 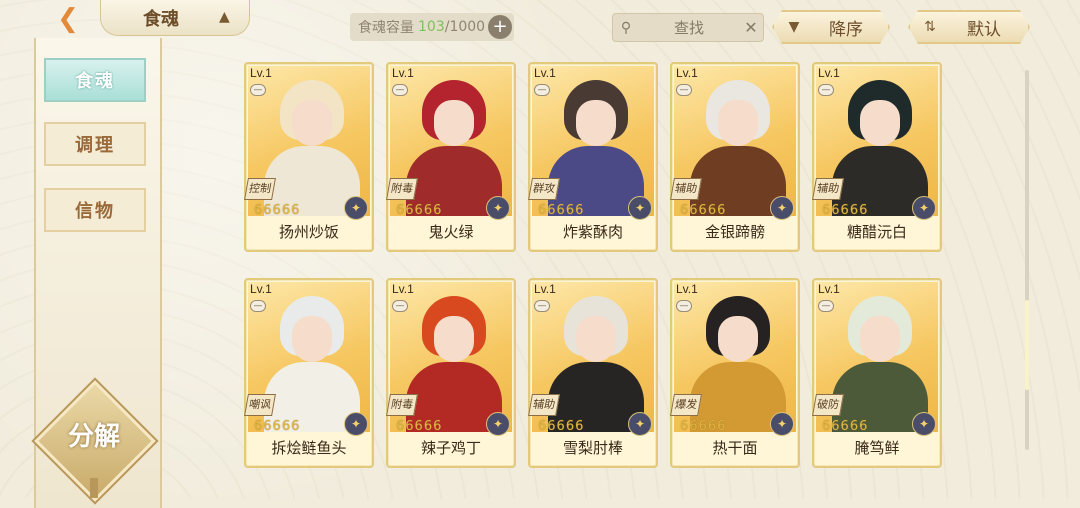 I want to click on capacity-display: 食魂容量 103 /1000 +, so click(x=432, y=27).